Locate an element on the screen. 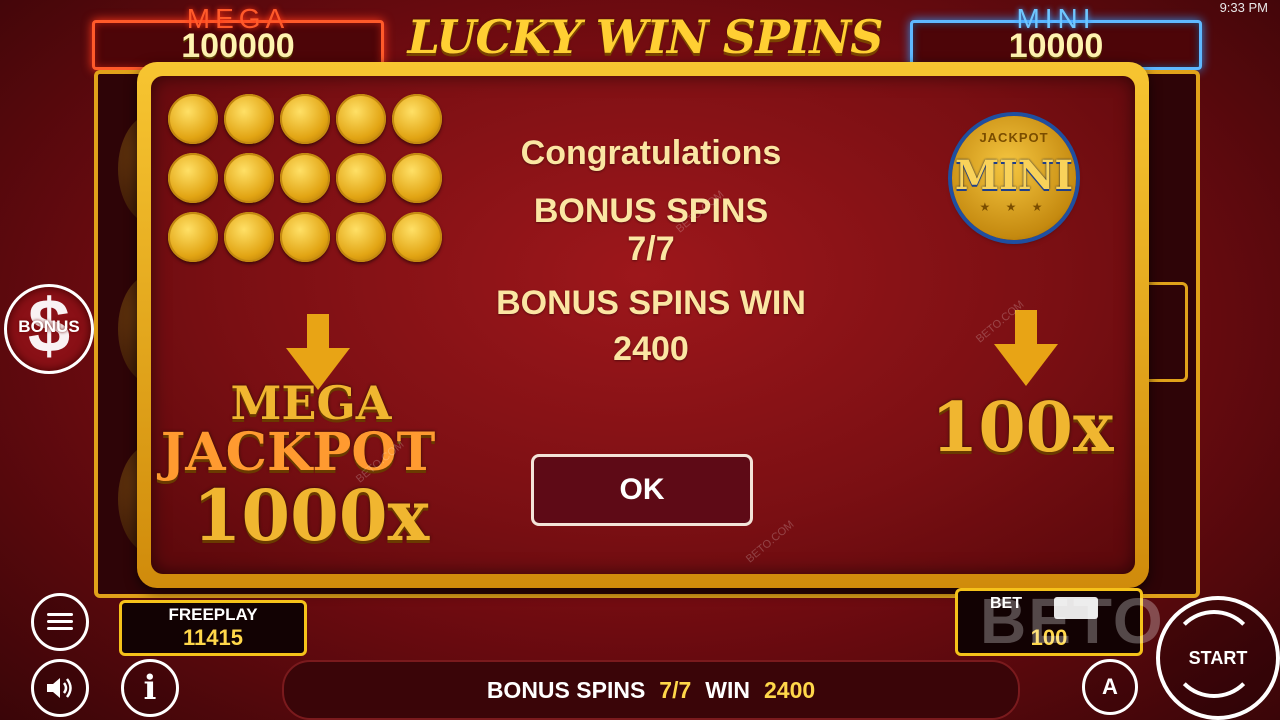 This screenshot has height=720, width=1280. bonus-spins-count: 7/7 is located at coordinates (651, 249).